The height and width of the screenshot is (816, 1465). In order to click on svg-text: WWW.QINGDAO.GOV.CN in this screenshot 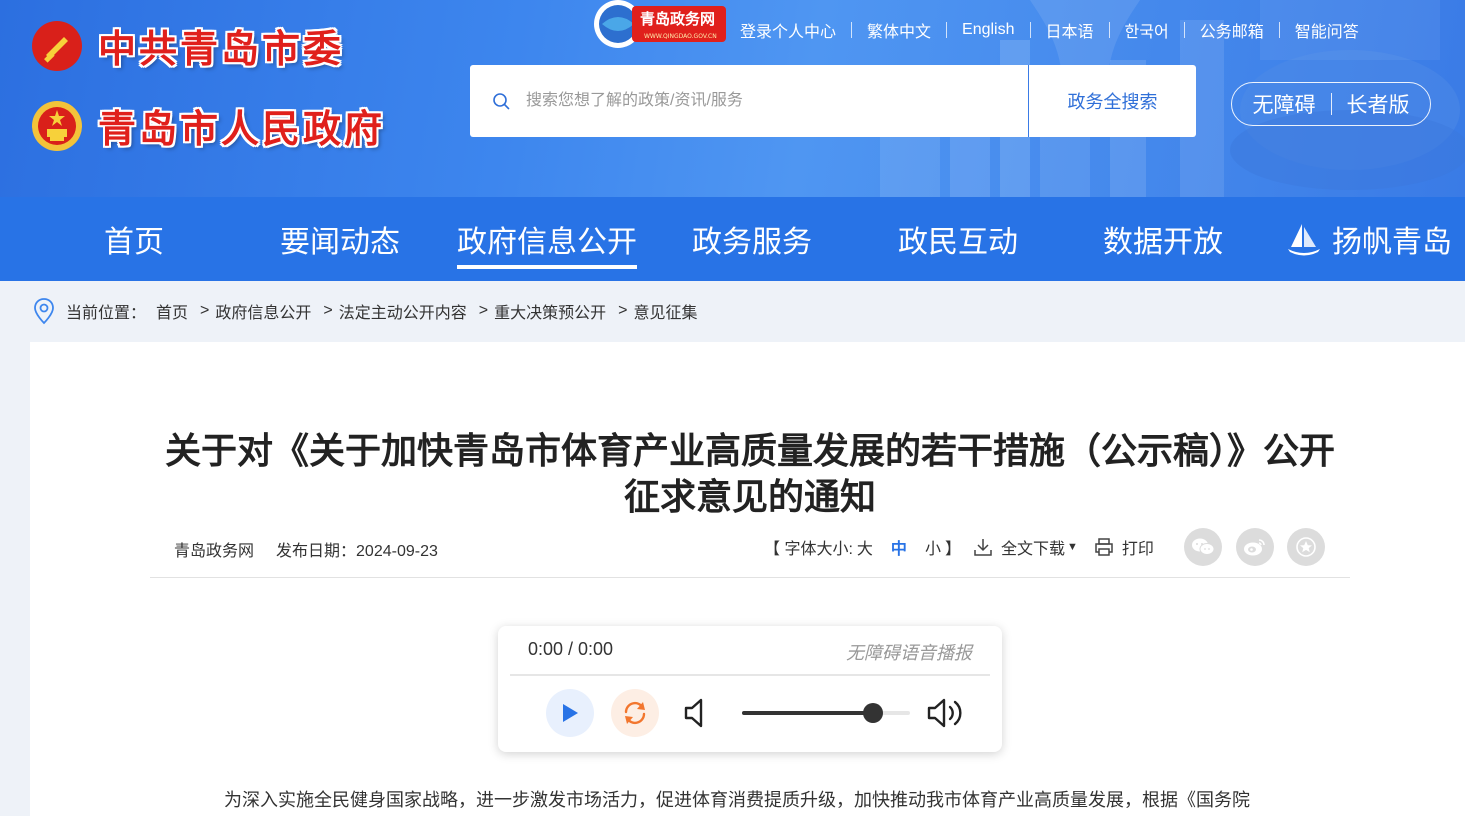, I will do `click(680, 36)`.